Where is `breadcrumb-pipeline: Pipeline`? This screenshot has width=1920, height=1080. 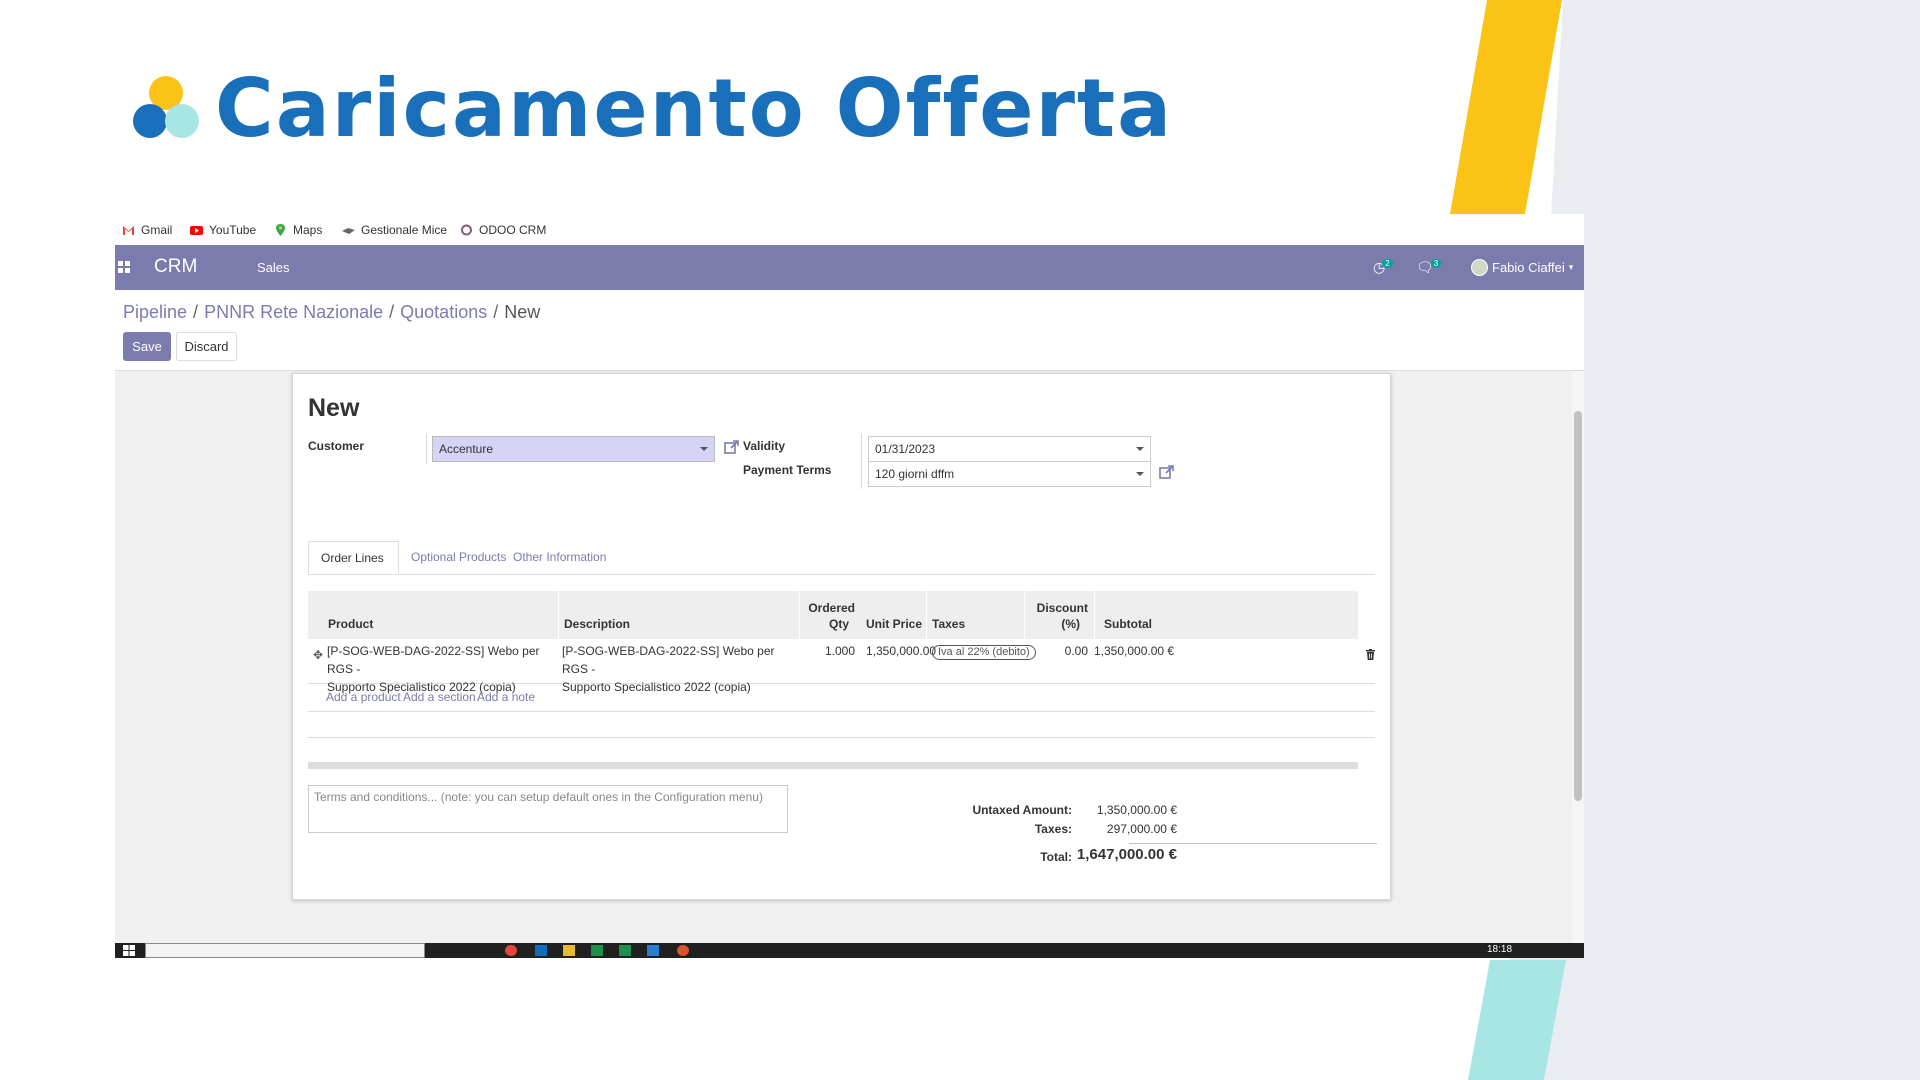 breadcrumb-pipeline: Pipeline is located at coordinates (155, 312).